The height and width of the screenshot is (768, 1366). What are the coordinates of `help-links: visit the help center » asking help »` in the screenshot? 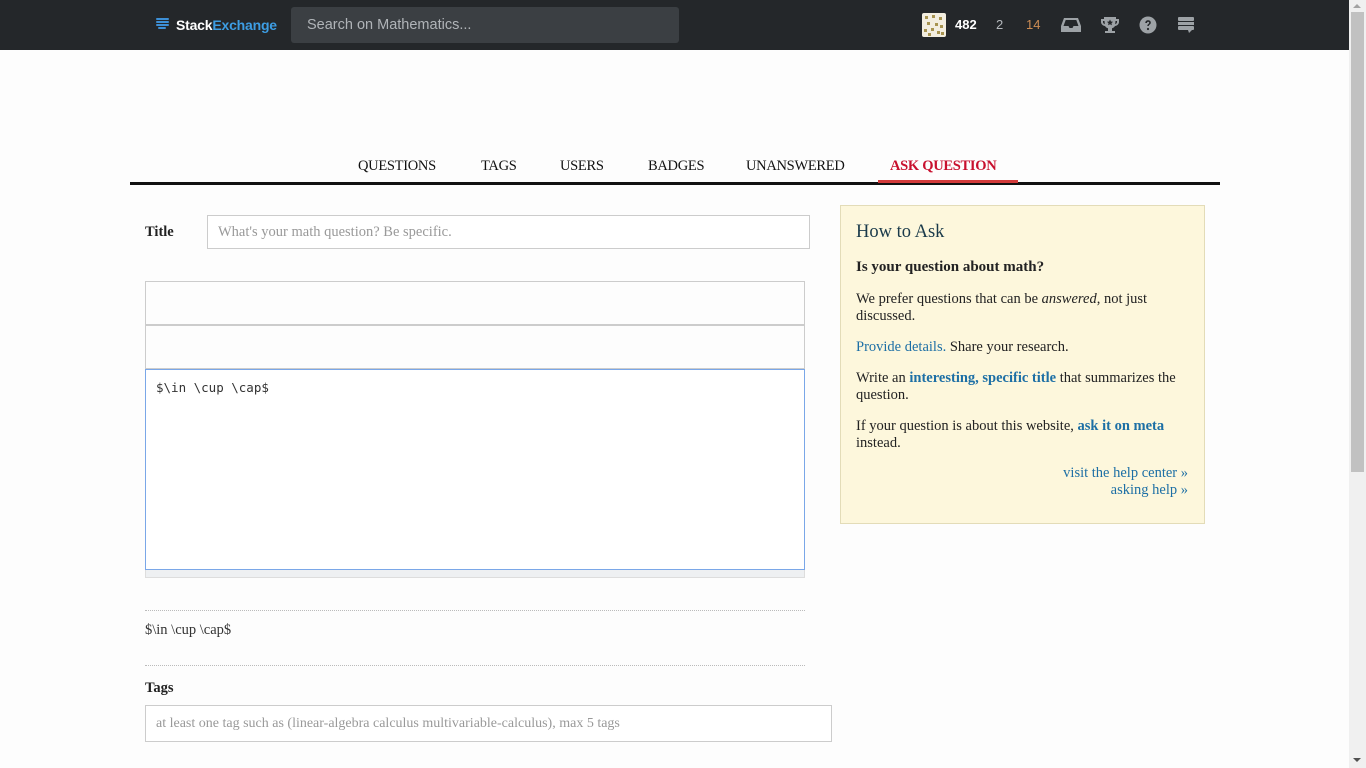 It's located at (1125, 482).